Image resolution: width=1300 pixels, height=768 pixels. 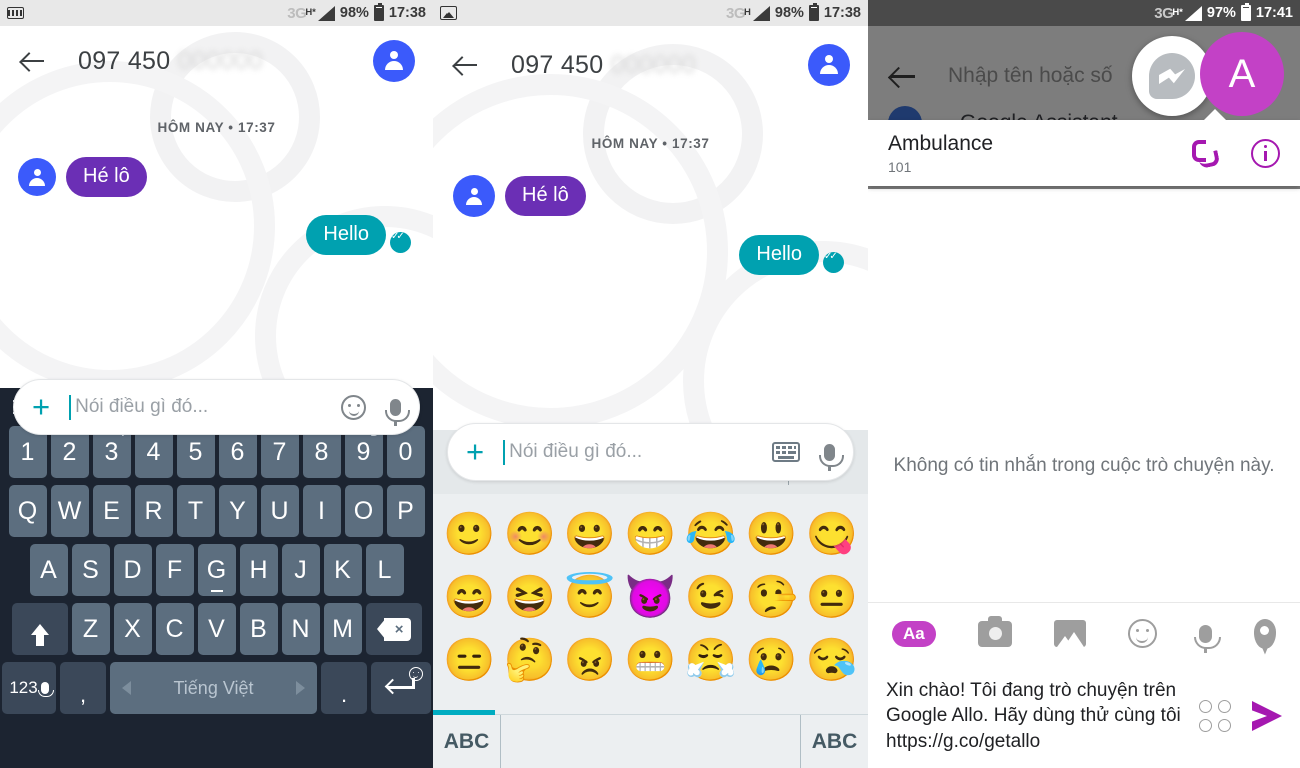 I want to click on key-I: I, so click(x=321, y=511).